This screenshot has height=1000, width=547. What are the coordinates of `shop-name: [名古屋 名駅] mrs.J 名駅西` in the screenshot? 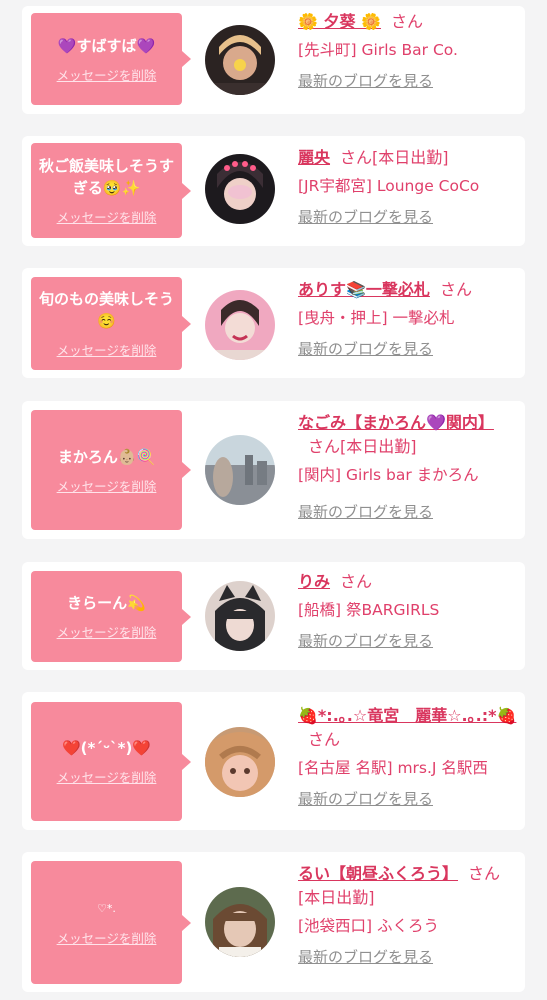 It's located at (393, 768).